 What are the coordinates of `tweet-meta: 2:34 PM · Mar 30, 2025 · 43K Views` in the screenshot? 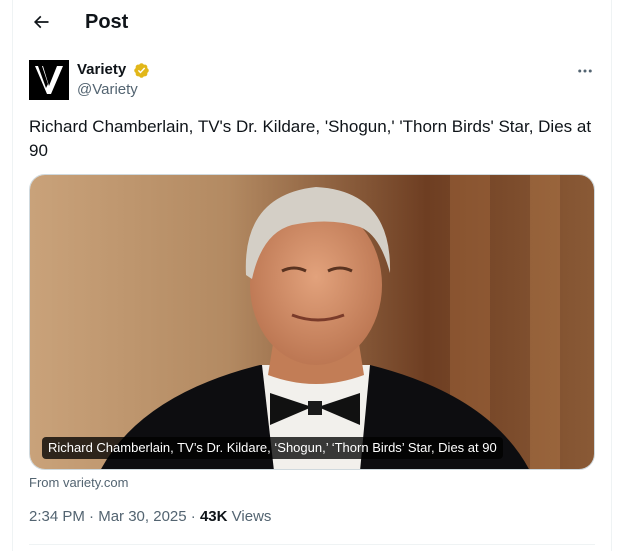 It's located at (150, 517).